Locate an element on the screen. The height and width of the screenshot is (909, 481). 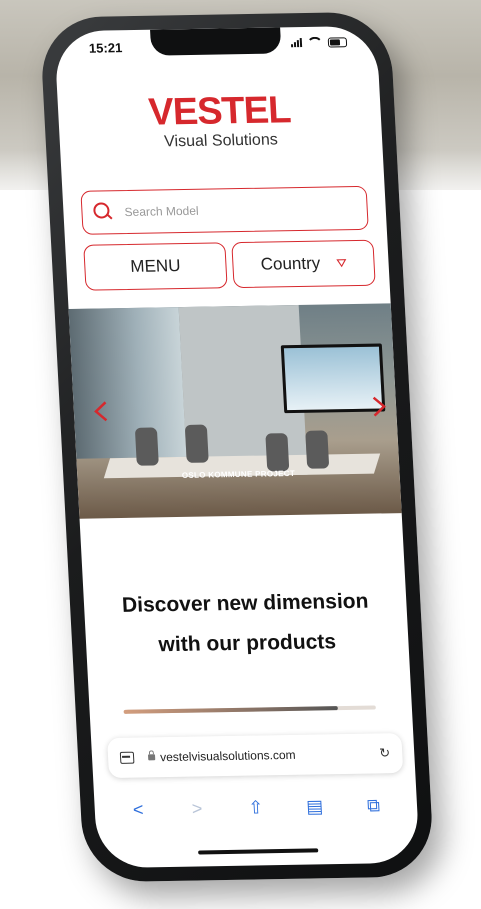
signal-icon is located at coordinates (296, 43).